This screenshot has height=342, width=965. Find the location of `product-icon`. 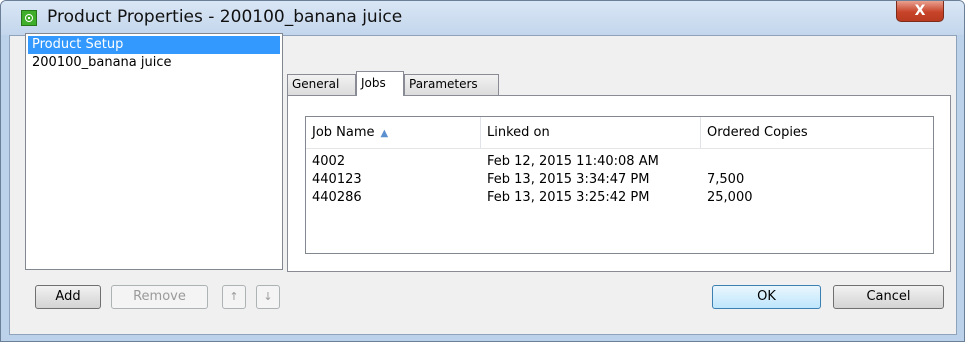

product-icon is located at coordinates (29, 18).